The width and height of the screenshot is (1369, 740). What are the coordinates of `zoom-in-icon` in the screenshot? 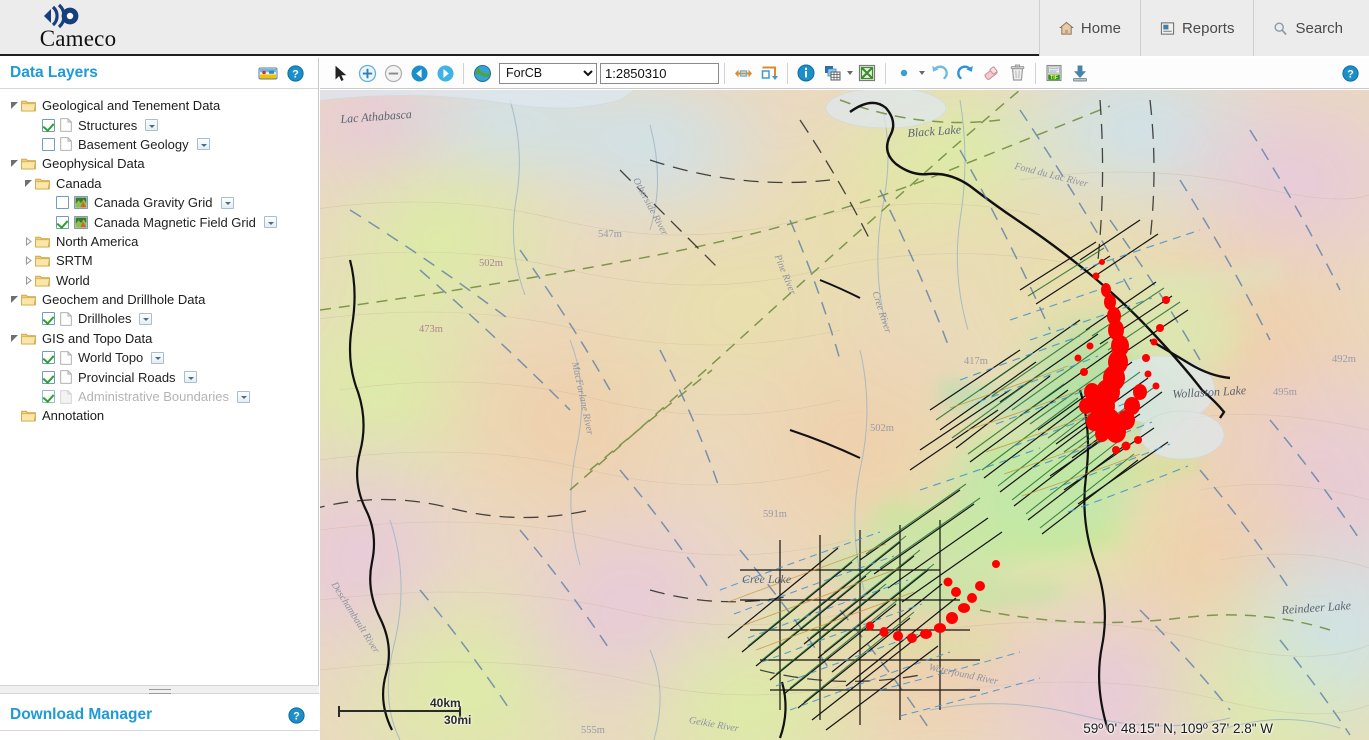 It's located at (367, 73).